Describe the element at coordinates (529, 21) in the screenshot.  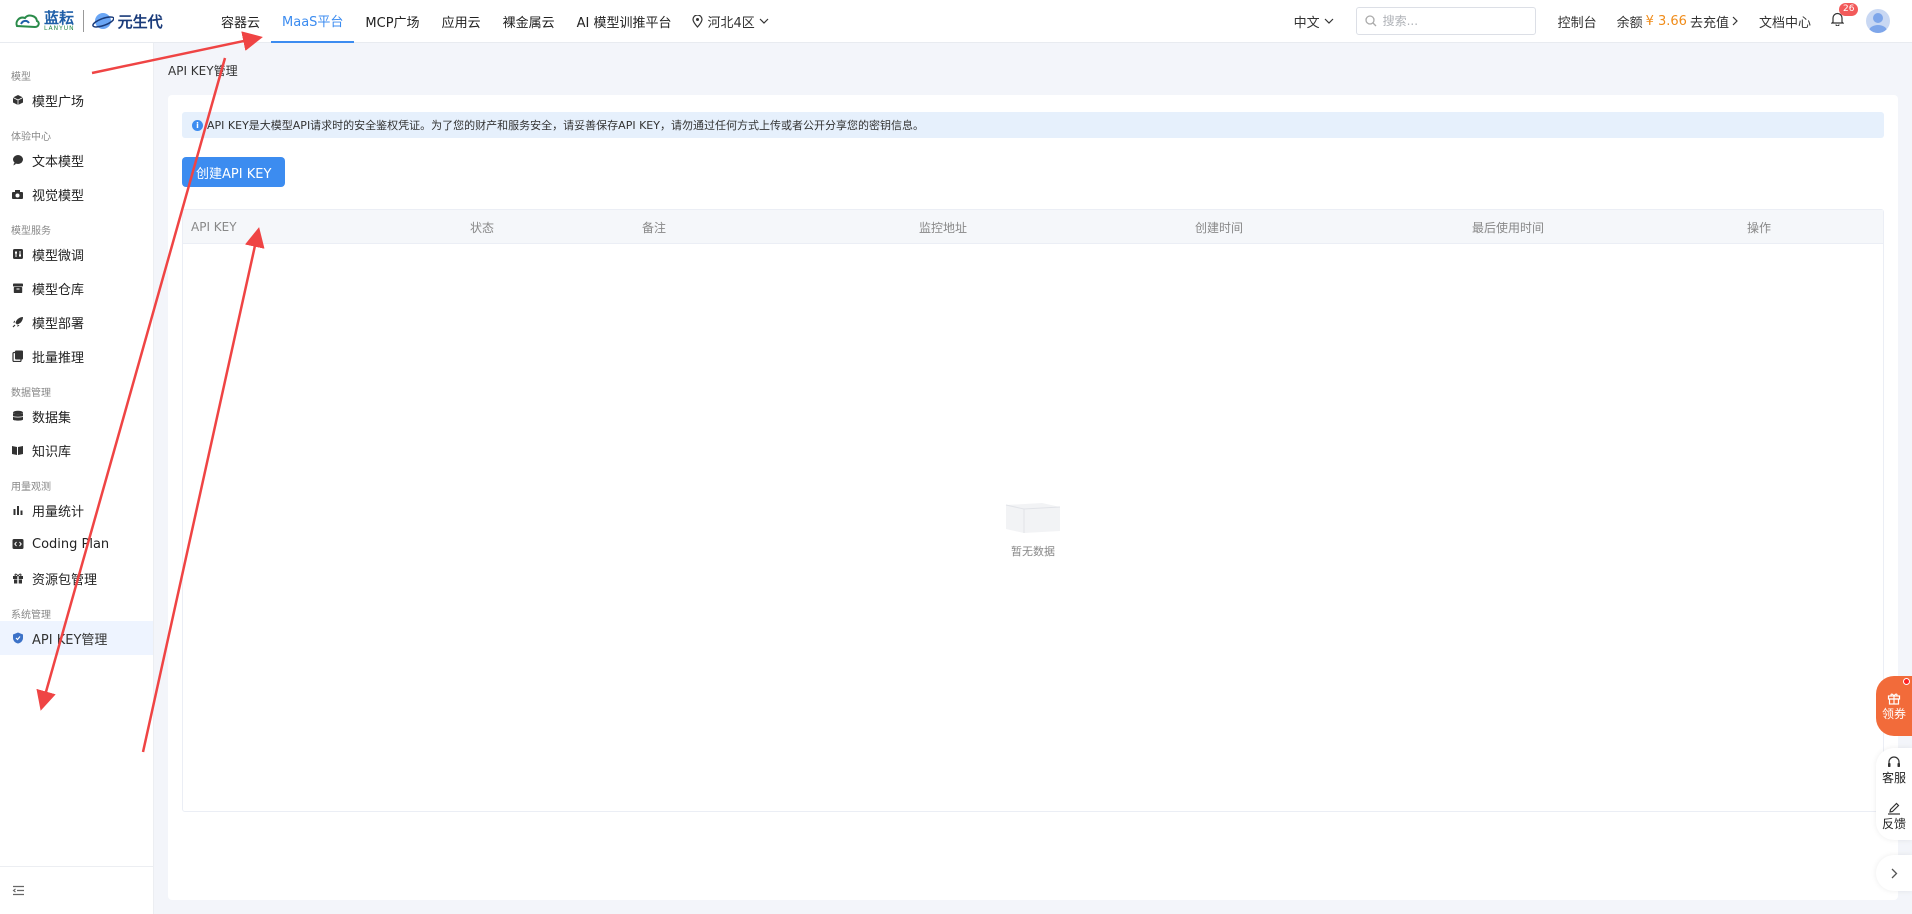
I see `nav-bare-metal-cloud: 裸金属云` at that location.